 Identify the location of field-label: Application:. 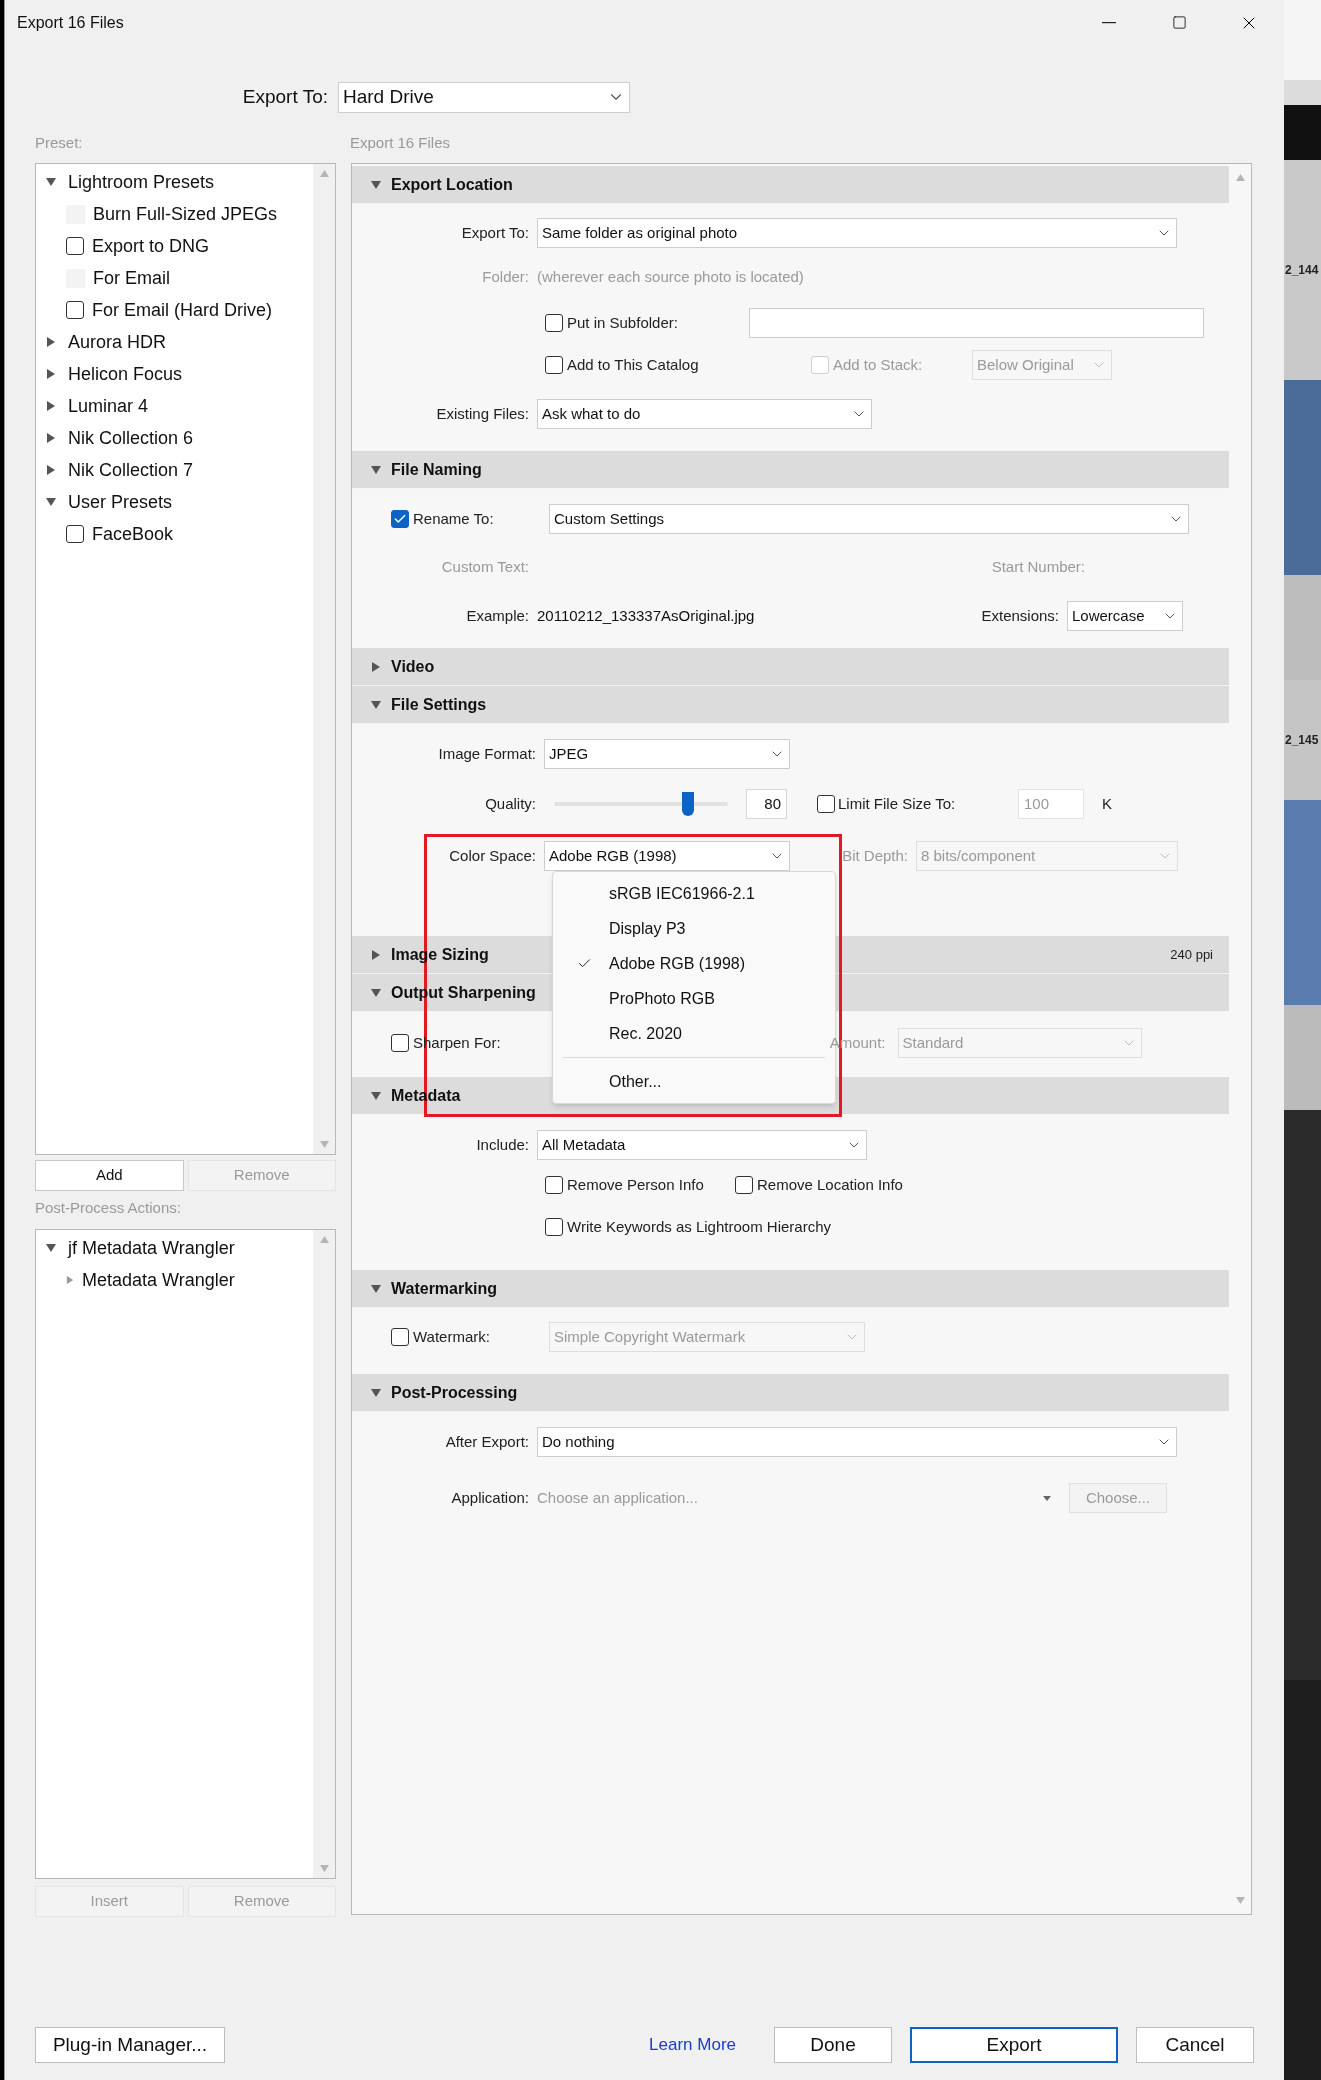
(490, 1497).